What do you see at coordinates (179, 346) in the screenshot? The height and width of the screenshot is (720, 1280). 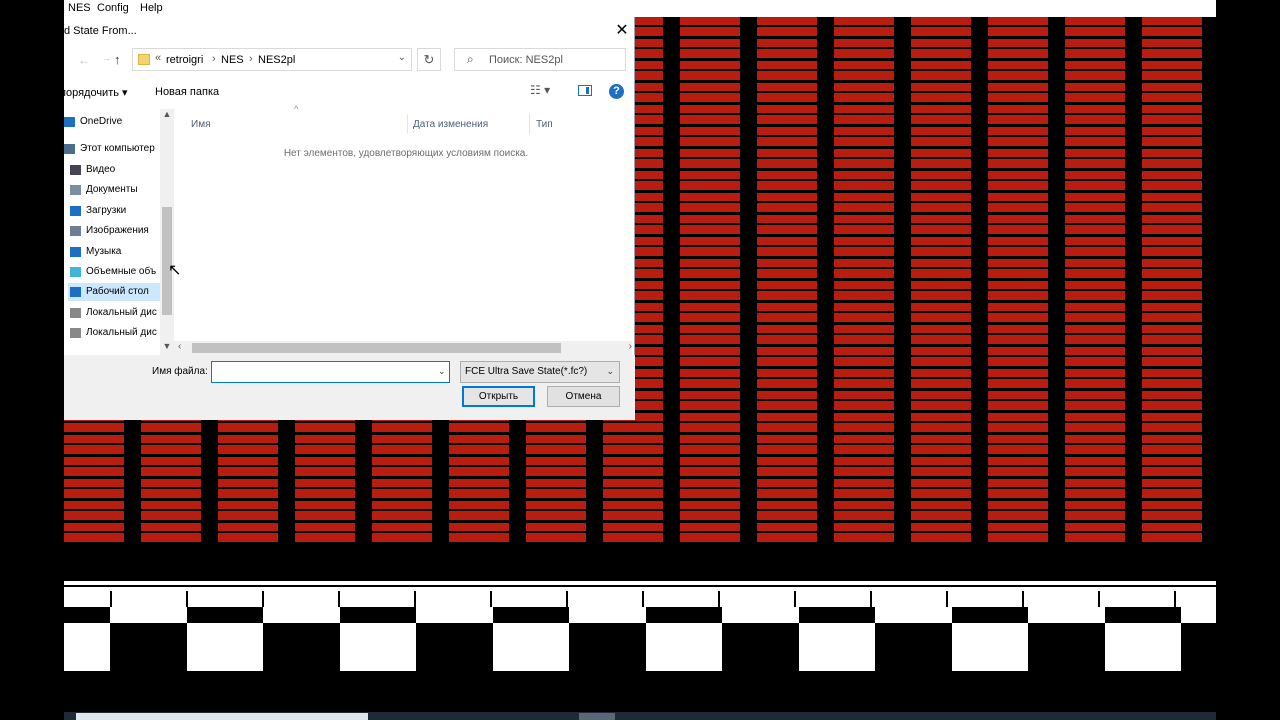 I see `scroll-left-icon: ‹` at bounding box center [179, 346].